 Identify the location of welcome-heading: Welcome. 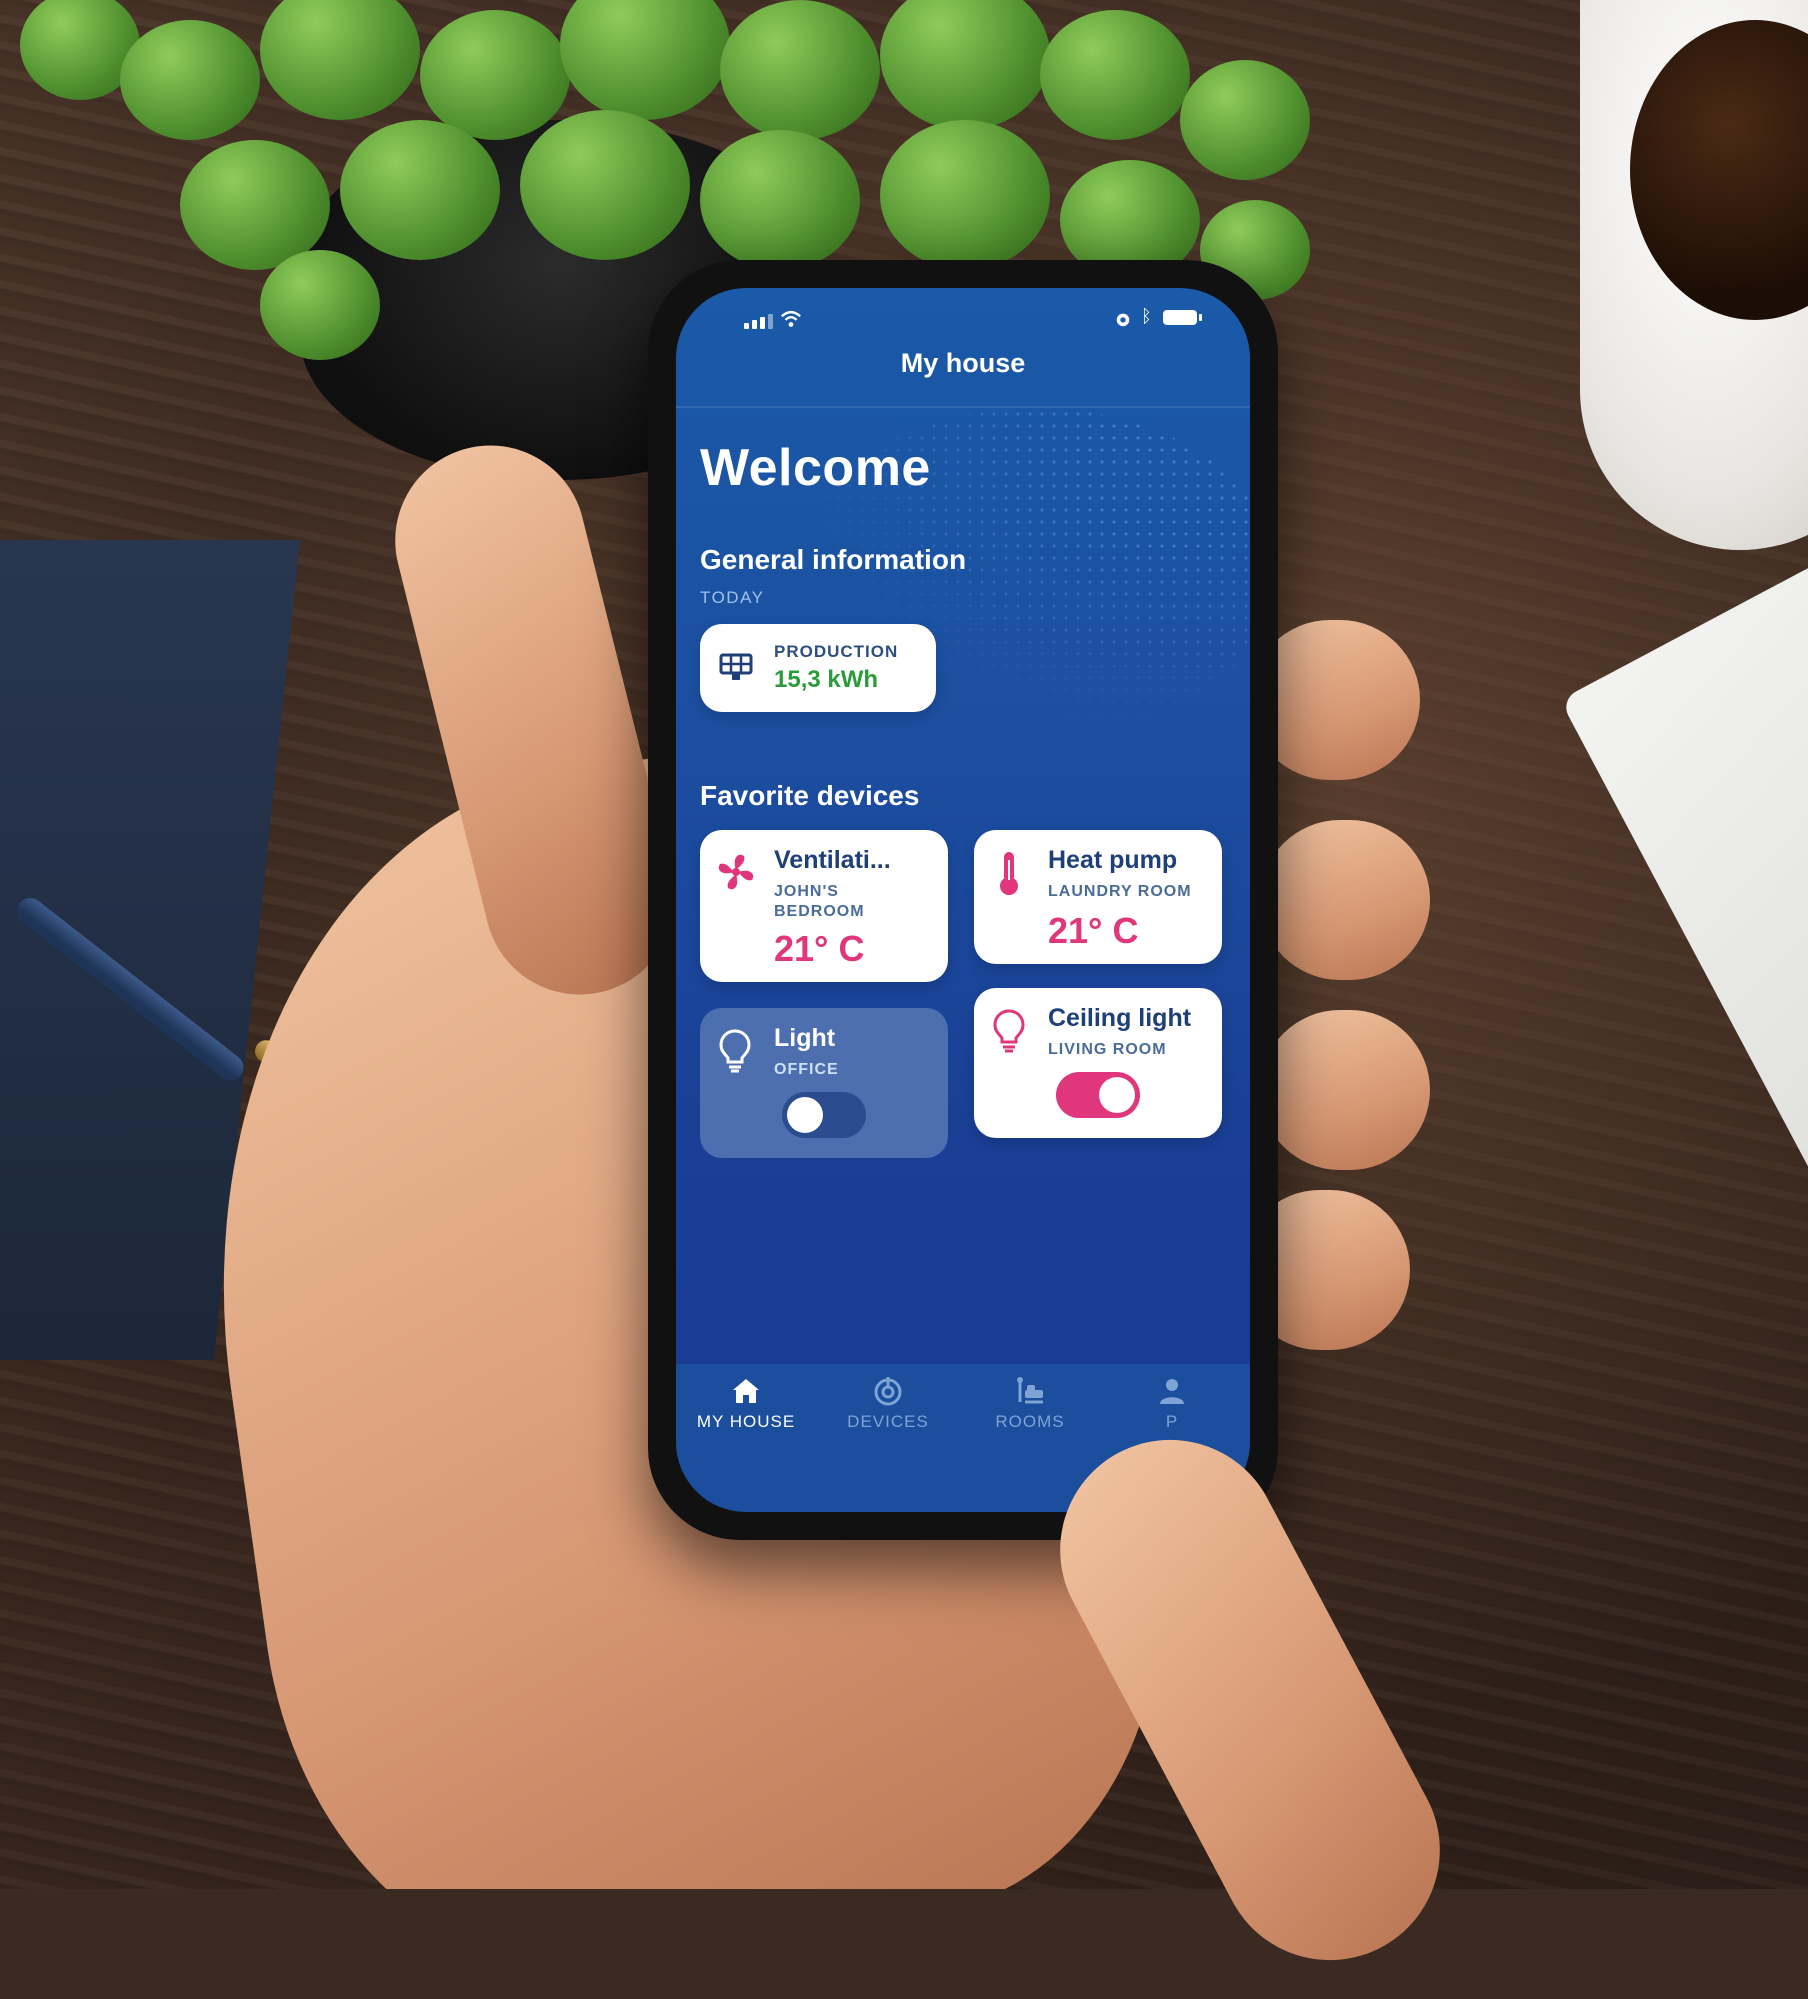
(815, 468).